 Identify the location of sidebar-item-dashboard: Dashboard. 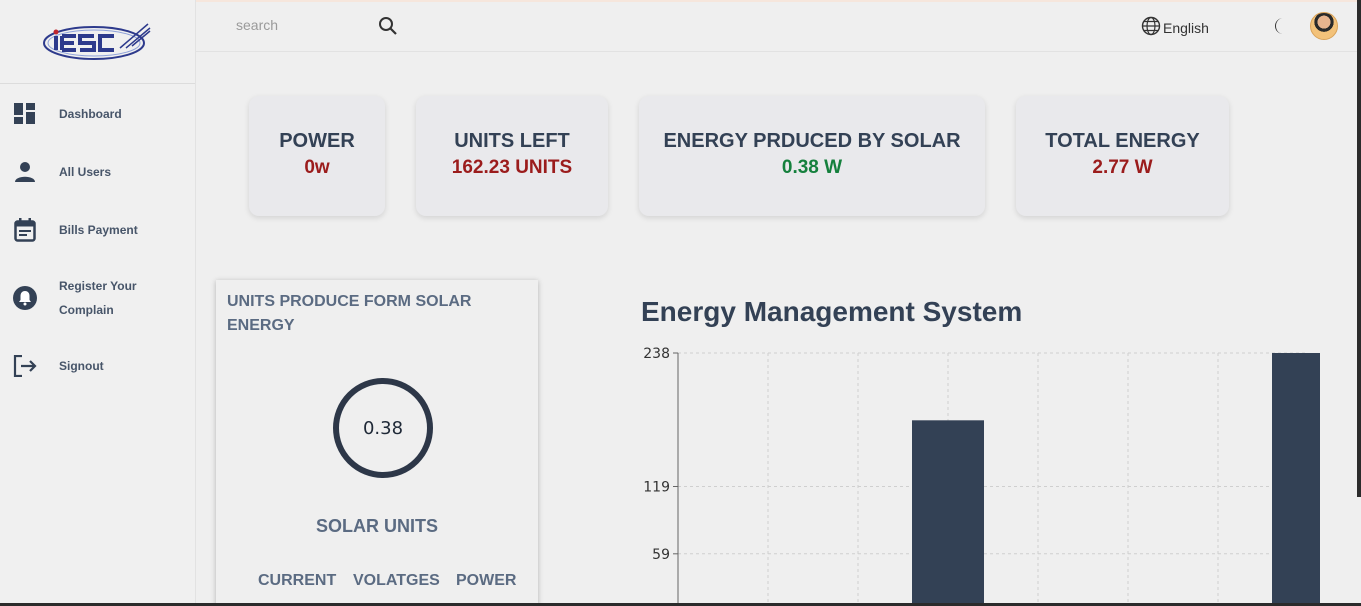
(98, 114).